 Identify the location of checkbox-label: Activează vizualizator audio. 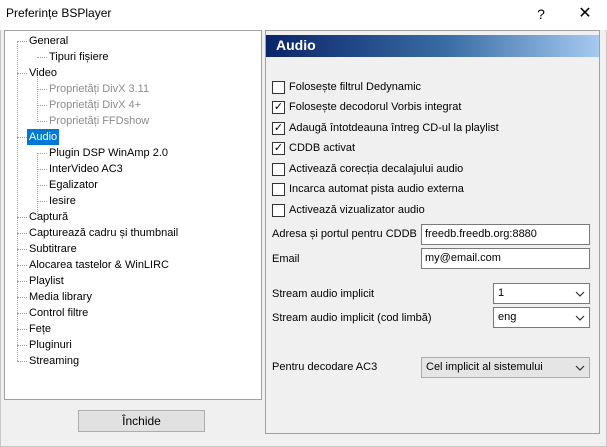
(357, 210).